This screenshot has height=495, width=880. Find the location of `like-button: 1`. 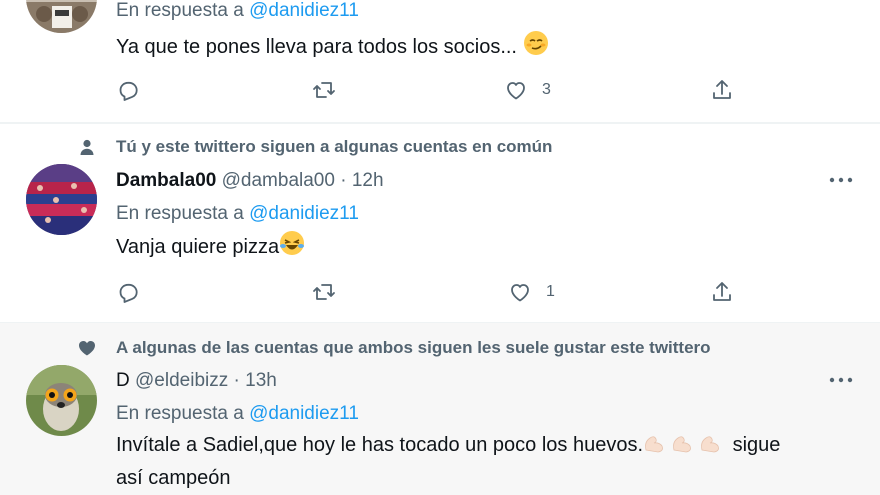

like-button: 1 is located at coordinates (531, 292).